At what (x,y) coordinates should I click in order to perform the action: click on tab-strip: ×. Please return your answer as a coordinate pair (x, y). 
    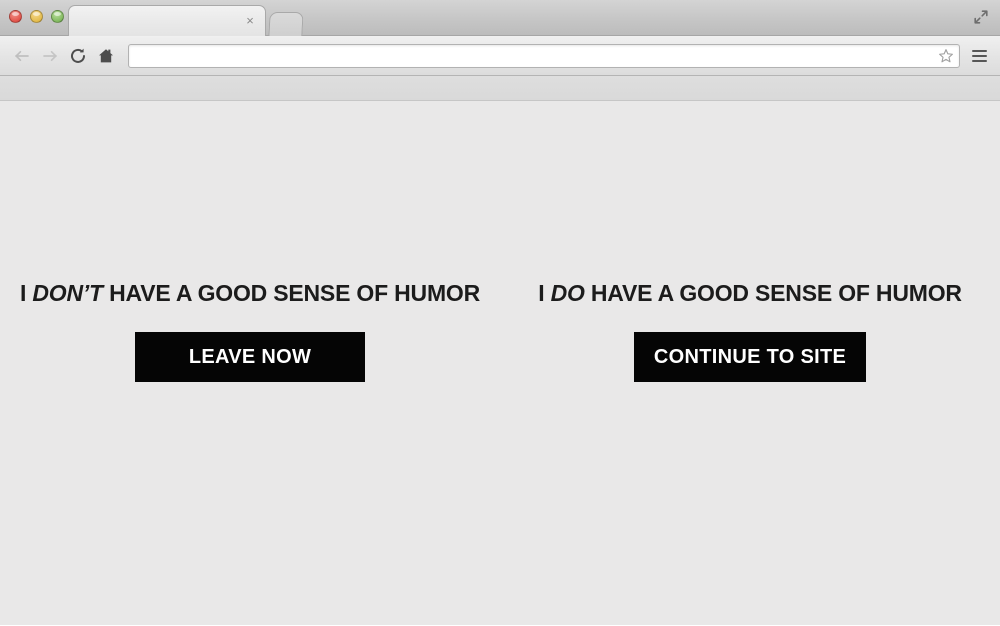
    Looking at the image, I should click on (500, 18).